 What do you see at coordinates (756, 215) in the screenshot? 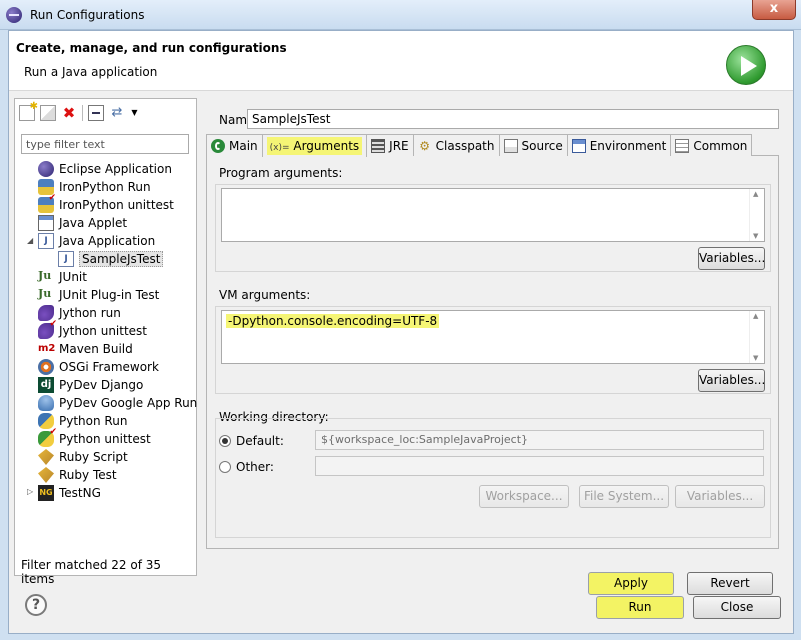
I see `program-arguments-scrollbar` at bounding box center [756, 215].